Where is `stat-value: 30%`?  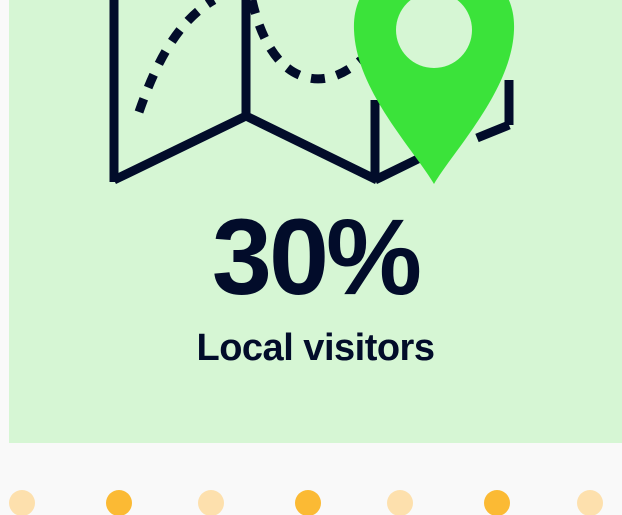 stat-value: 30% is located at coordinates (316, 256).